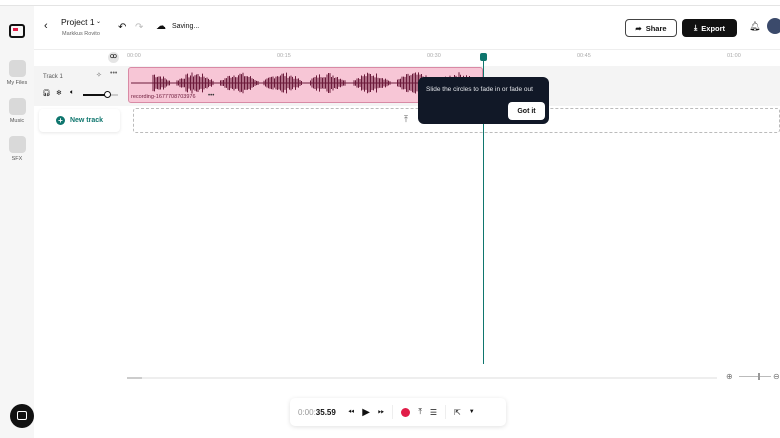 This screenshot has height=438, width=780. Describe the element at coordinates (81, 34) in the screenshot. I see `owner-name: Markkus Rovito` at that location.